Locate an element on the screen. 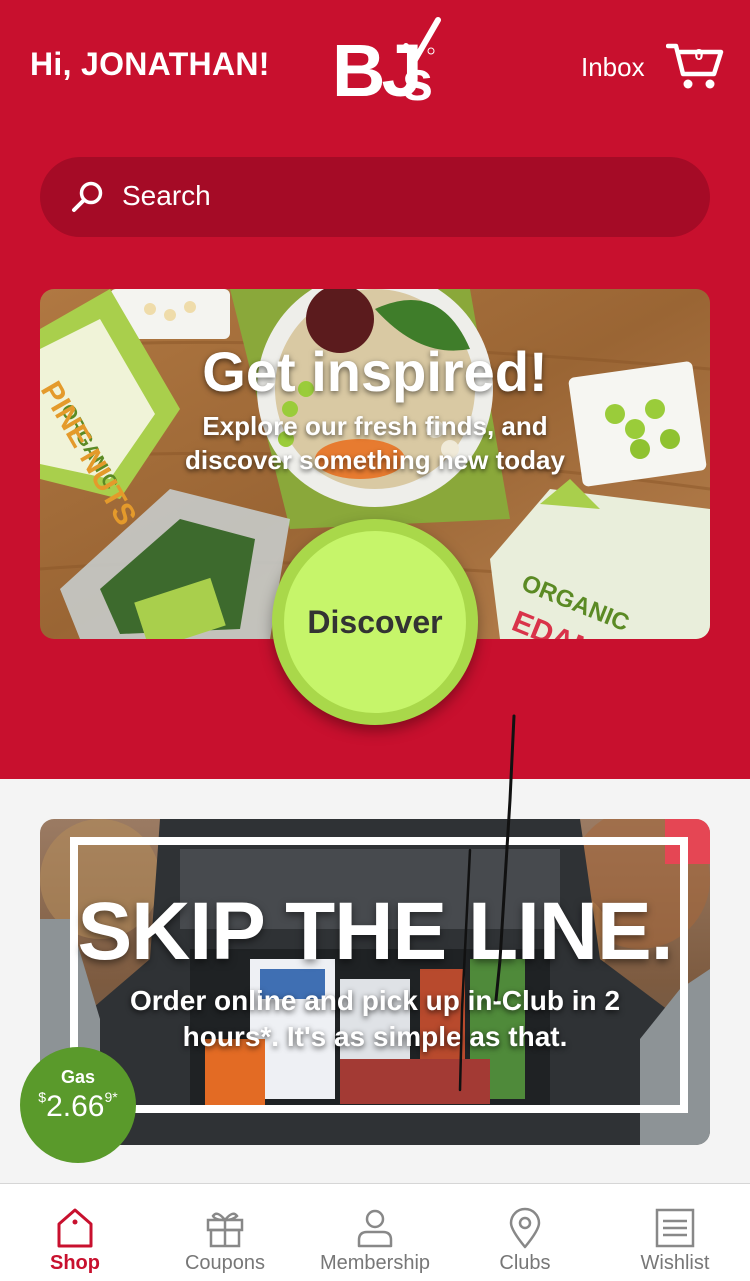  gas-price: $2.669* is located at coordinates (78, 1106).